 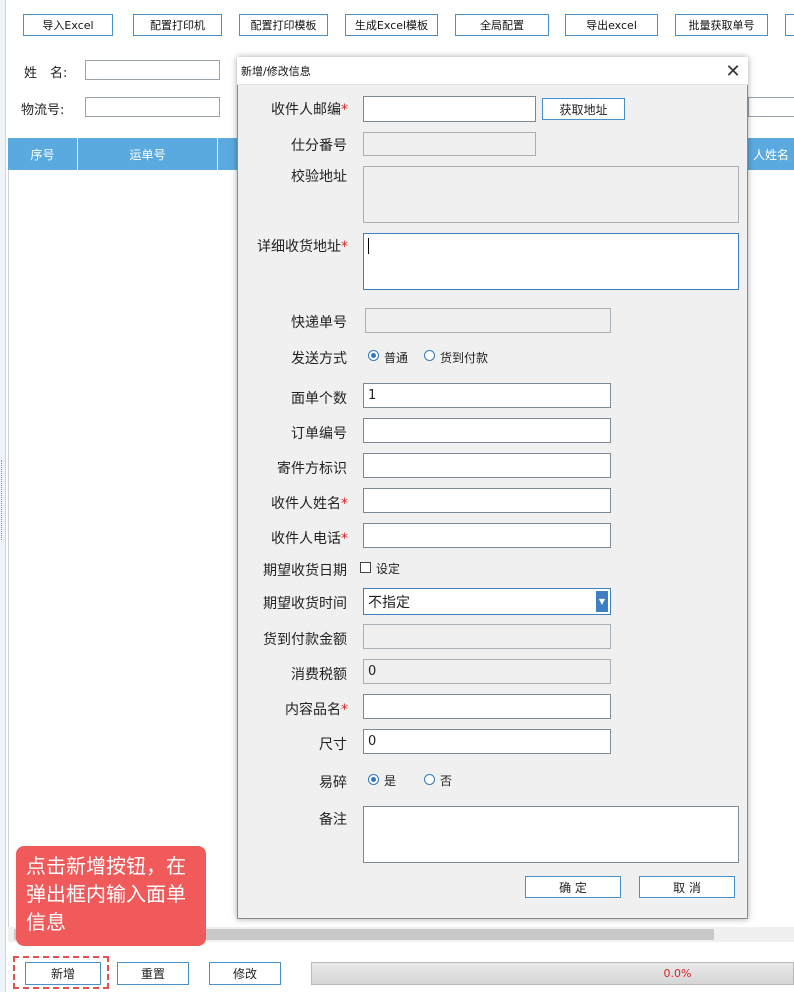 I want to click on recipient-name-input, so click(x=487, y=500).